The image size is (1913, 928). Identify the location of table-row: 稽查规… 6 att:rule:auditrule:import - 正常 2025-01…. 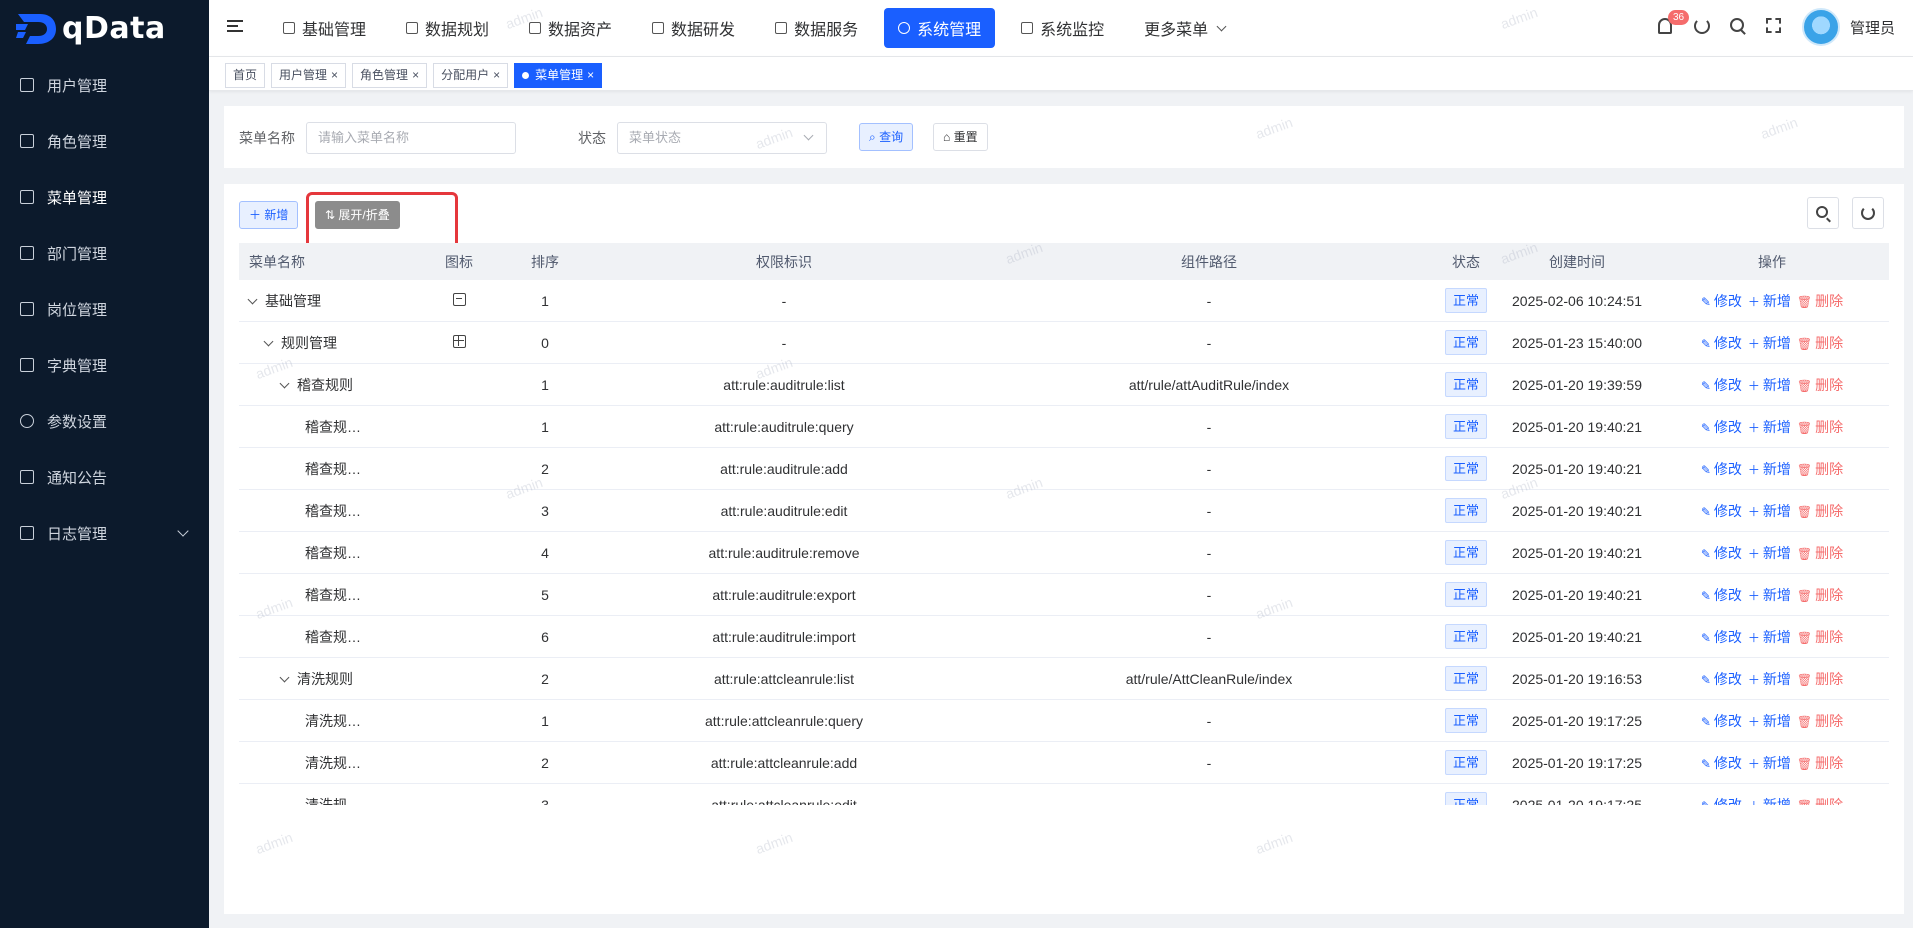
(1064, 637).